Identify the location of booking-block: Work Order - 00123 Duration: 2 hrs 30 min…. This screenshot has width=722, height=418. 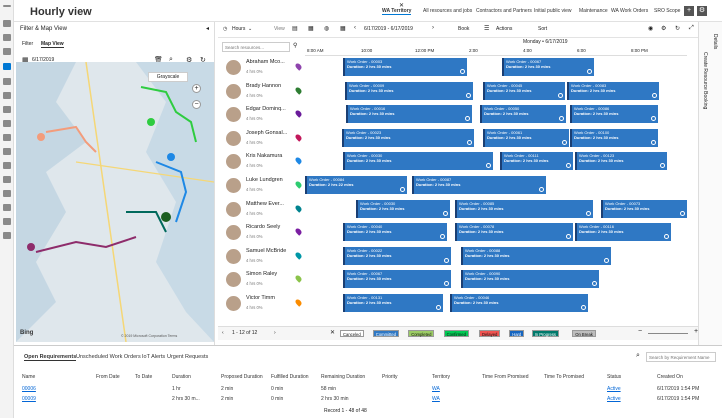
(621, 161).